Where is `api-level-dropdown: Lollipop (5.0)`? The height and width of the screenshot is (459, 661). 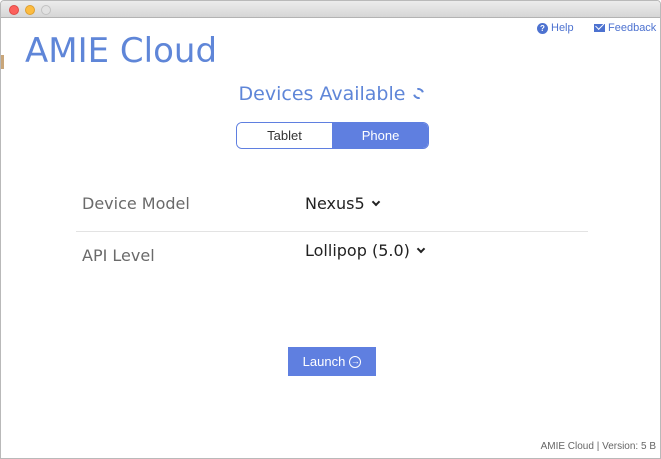
api-level-dropdown: Lollipop (5.0) is located at coordinates (365, 250).